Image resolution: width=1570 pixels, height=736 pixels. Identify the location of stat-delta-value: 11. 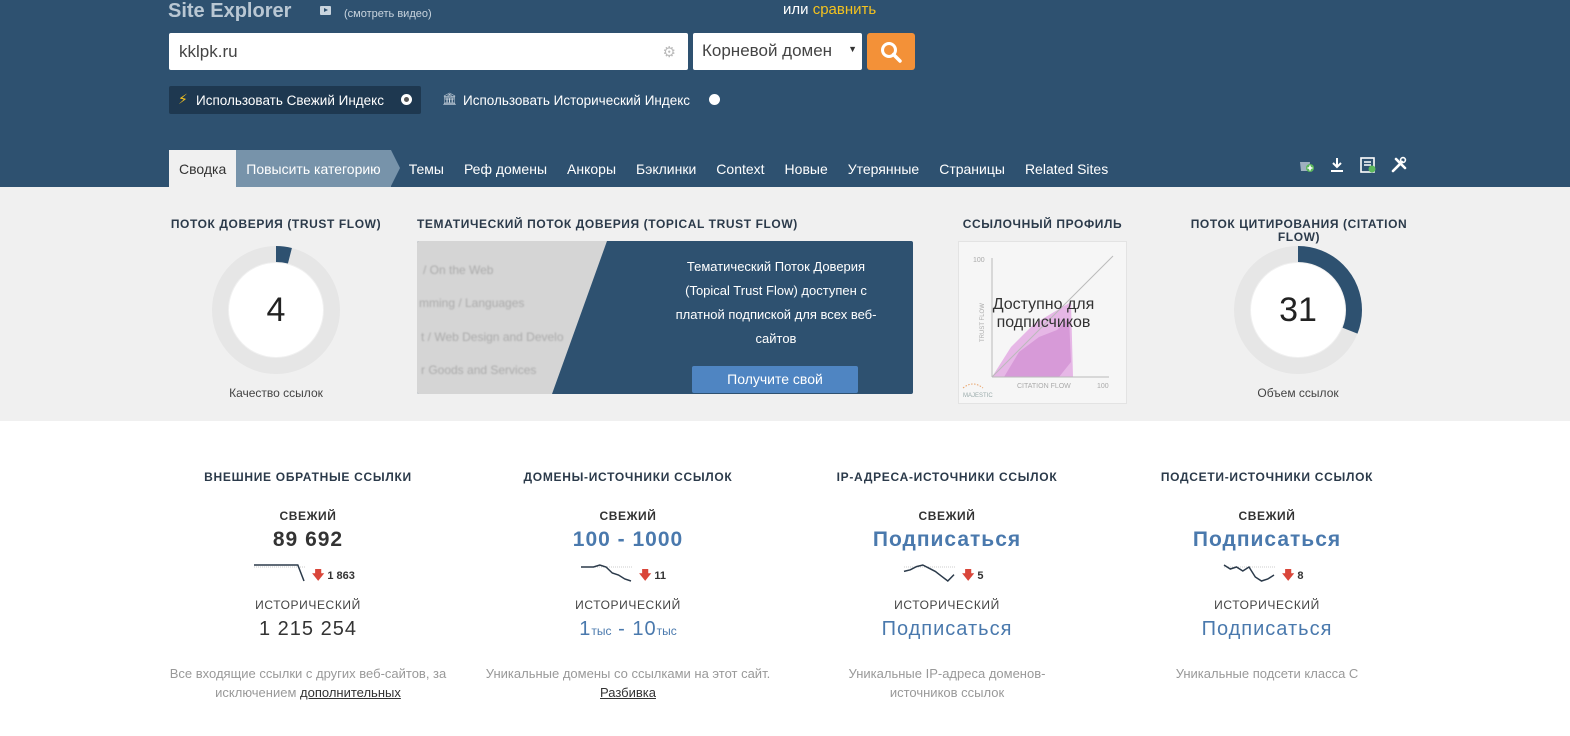
(660, 576).